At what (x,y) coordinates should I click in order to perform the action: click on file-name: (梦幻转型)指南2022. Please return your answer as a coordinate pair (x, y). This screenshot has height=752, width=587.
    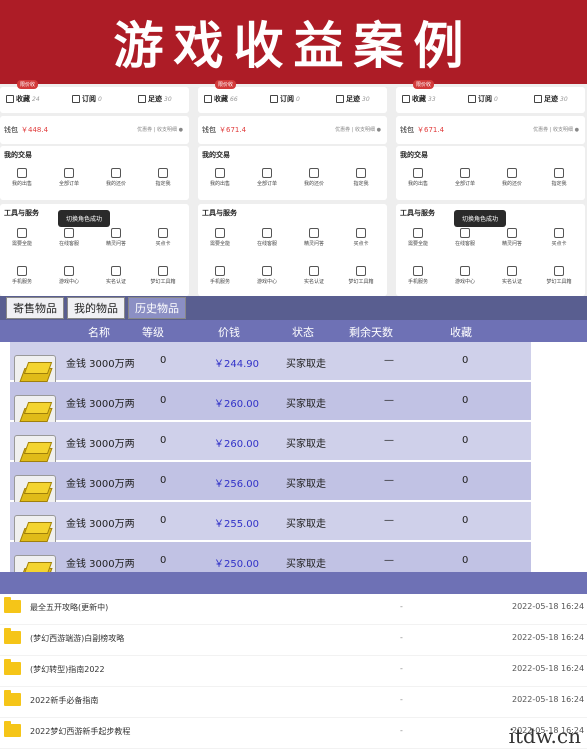
    Looking at the image, I should click on (67, 669).